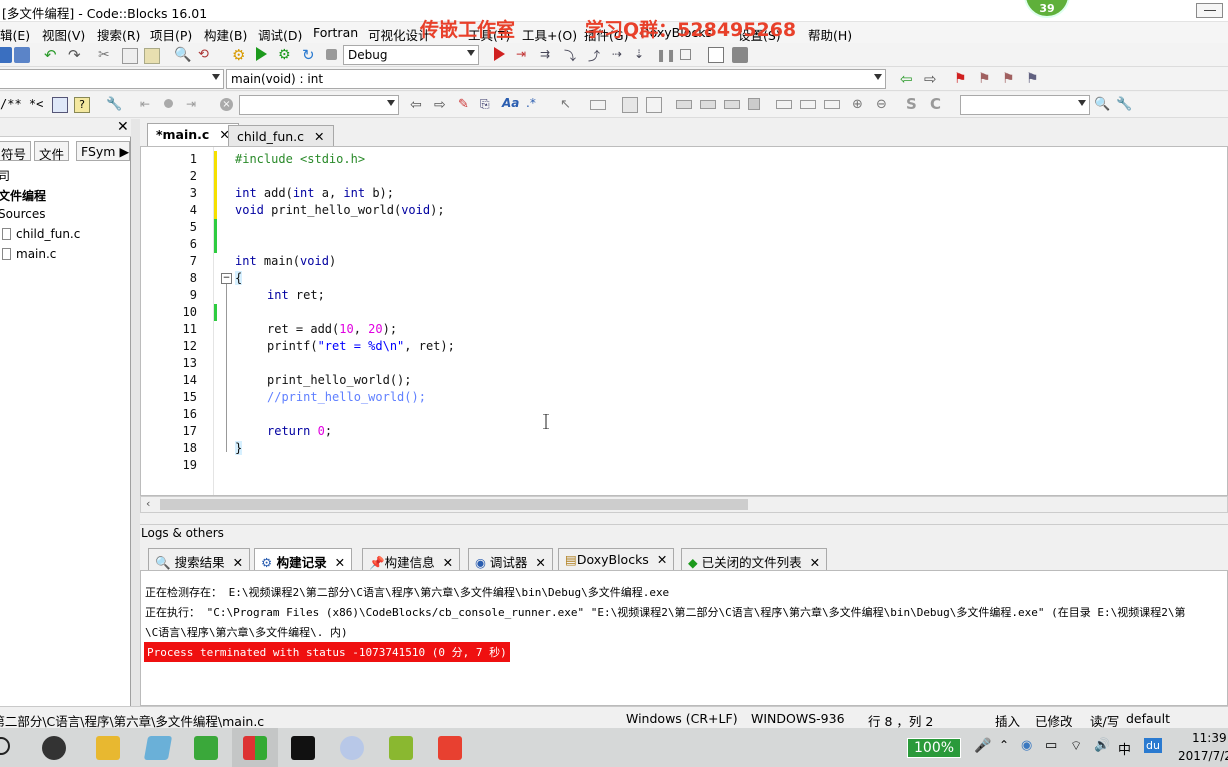 The image size is (1228, 767). Describe the element at coordinates (303, 748) in the screenshot. I see `console-icon` at that location.